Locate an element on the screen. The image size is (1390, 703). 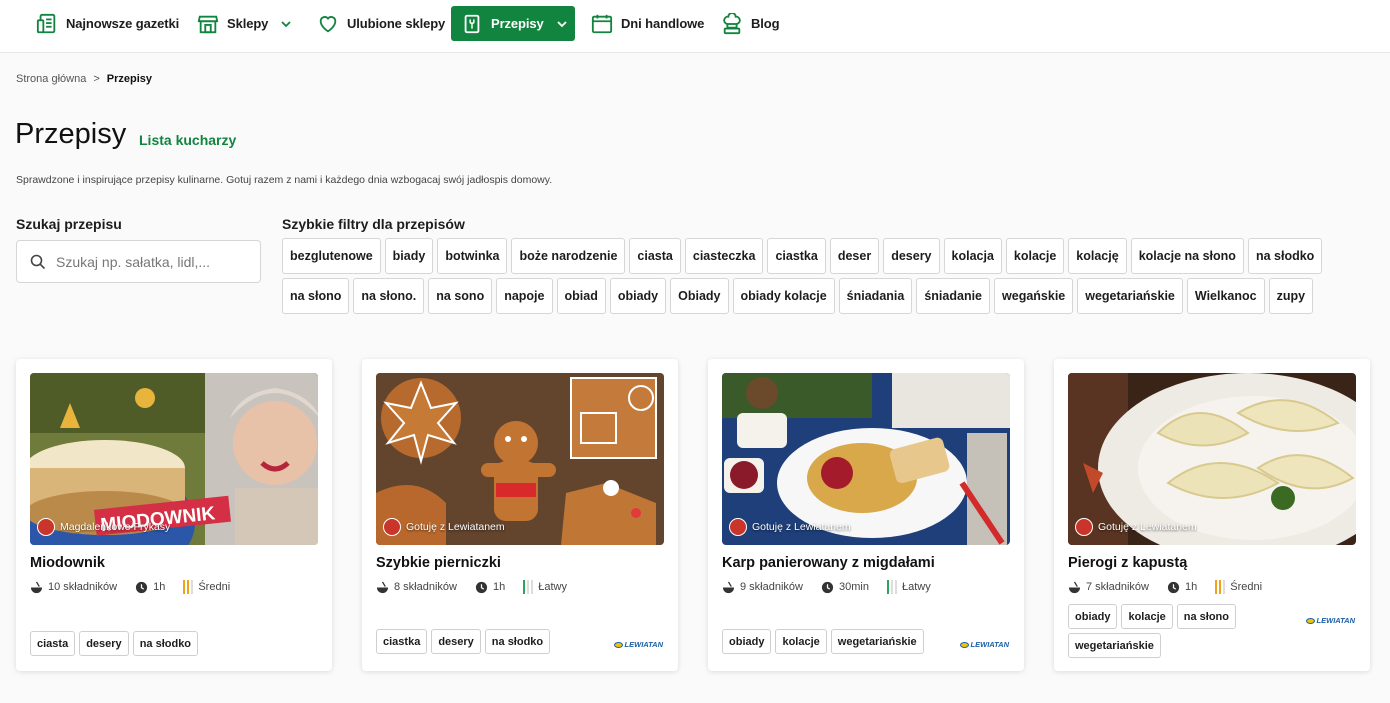
filter-chip: Obiady is located at coordinates (699, 296).